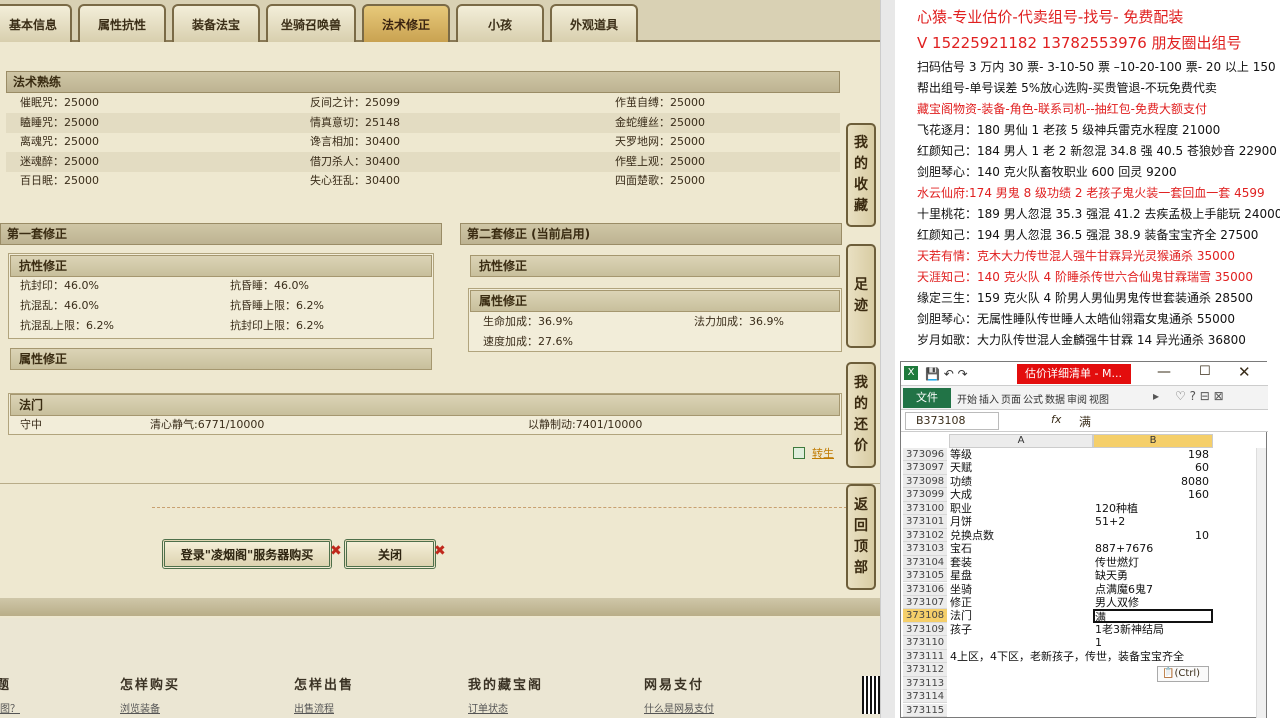  Describe the element at coordinates (1156, 396) in the screenshot. I see `expand-icon: ▸` at that location.